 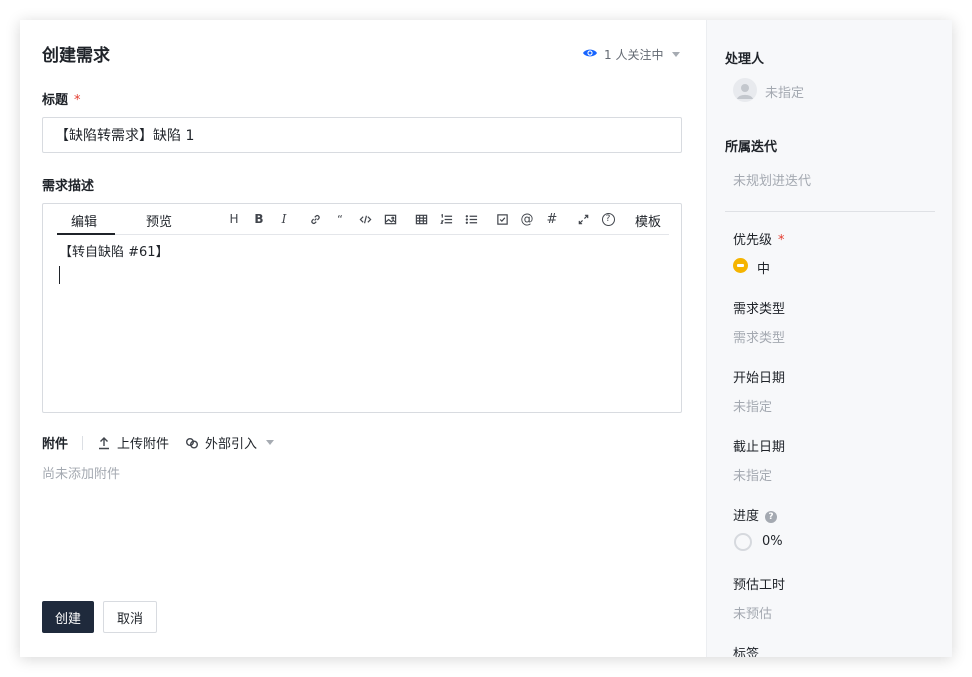 I want to click on iteration-label: 所属迭代, so click(x=751, y=147).